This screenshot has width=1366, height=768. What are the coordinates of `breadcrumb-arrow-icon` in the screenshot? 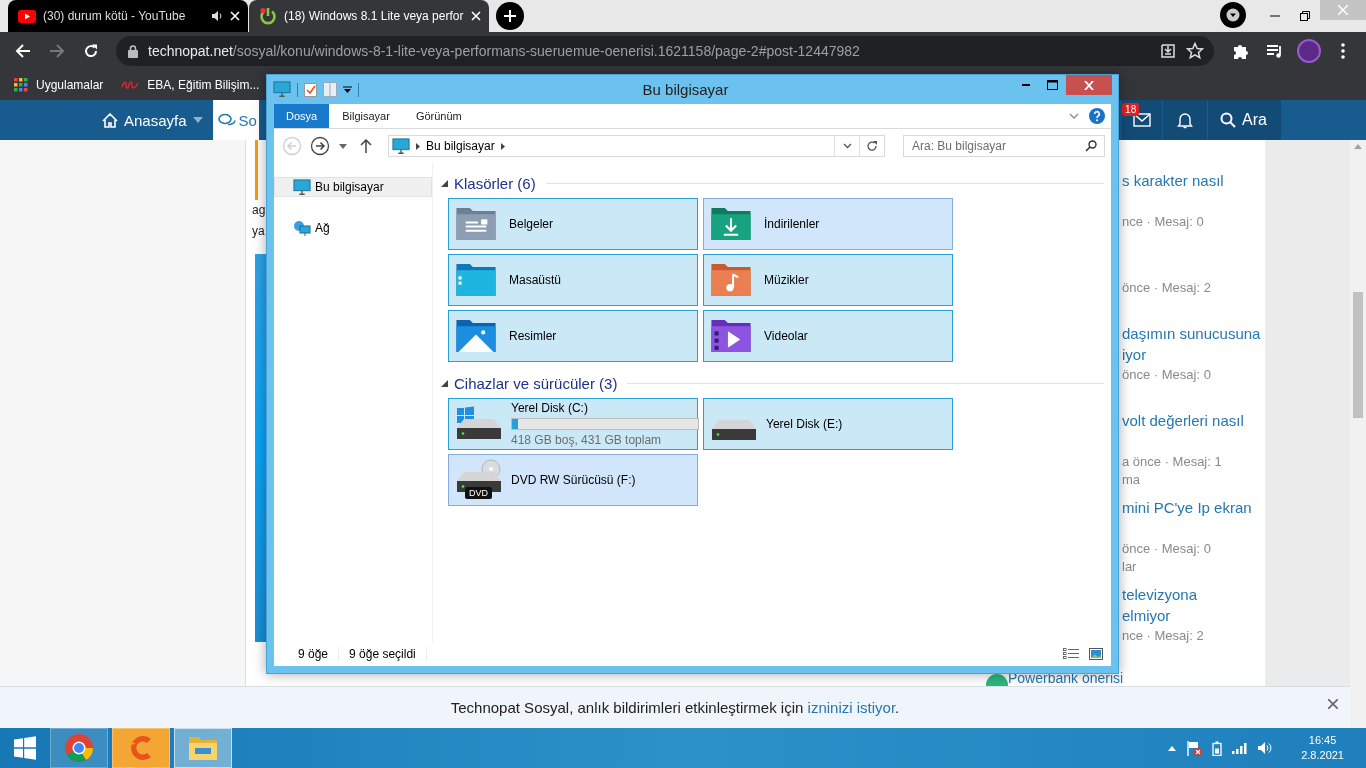 It's located at (418, 146).